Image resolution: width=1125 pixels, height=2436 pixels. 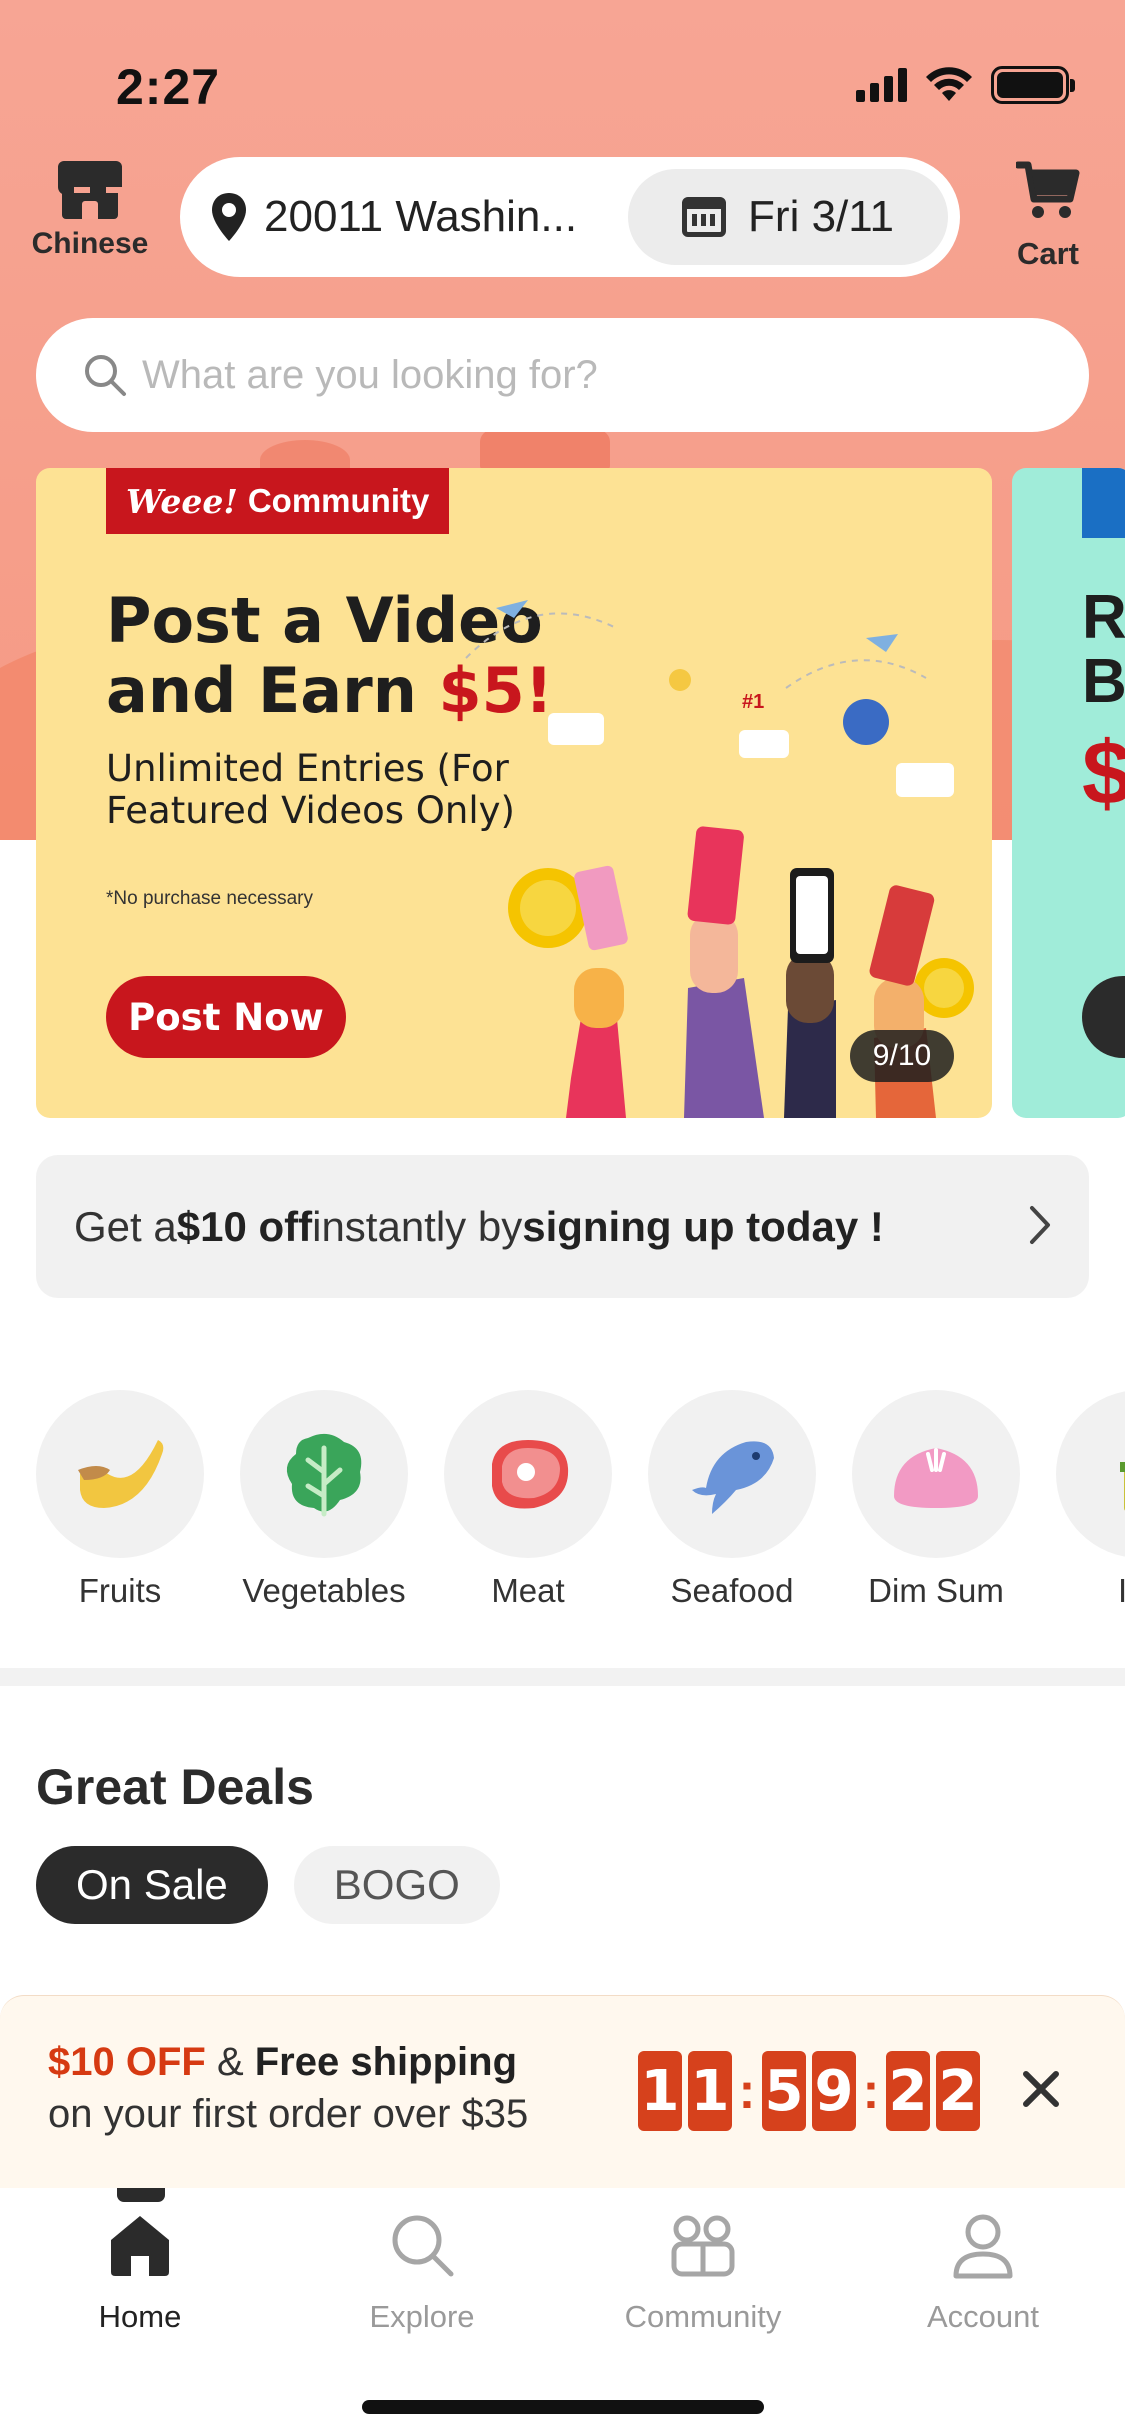 I want to click on cart-button: Cart, so click(x=1048, y=215).